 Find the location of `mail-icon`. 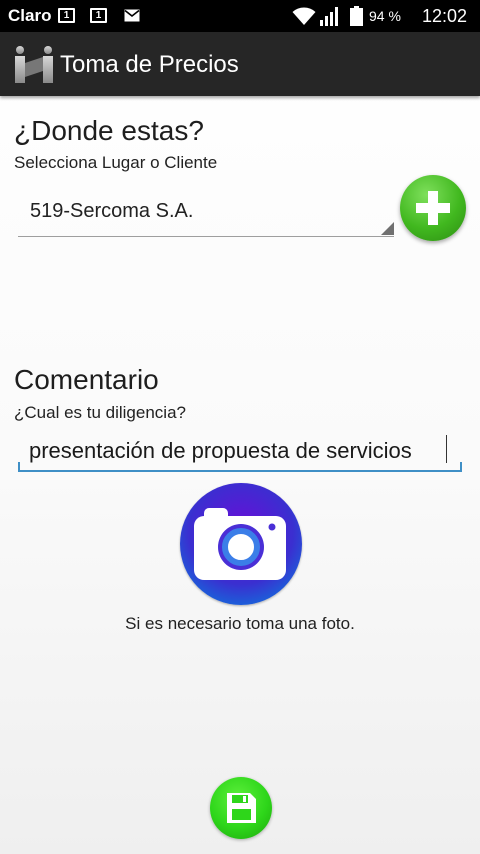

mail-icon is located at coordinates (132, 15).